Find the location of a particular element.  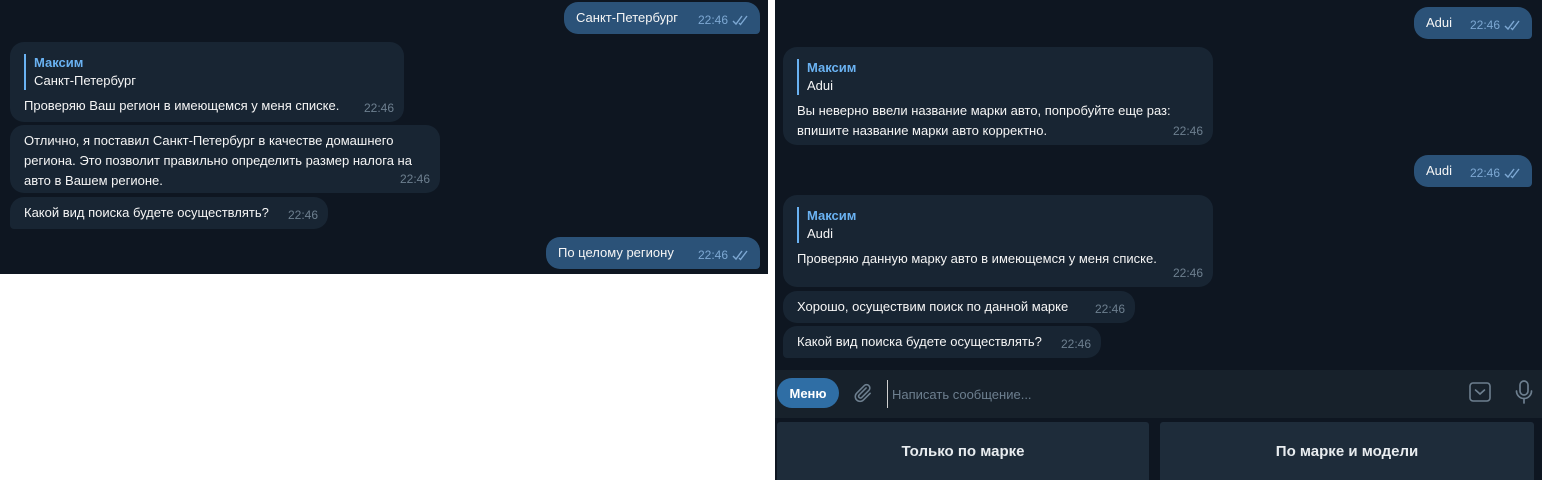

message-text: Adui is located at coordinates (1439, 22).